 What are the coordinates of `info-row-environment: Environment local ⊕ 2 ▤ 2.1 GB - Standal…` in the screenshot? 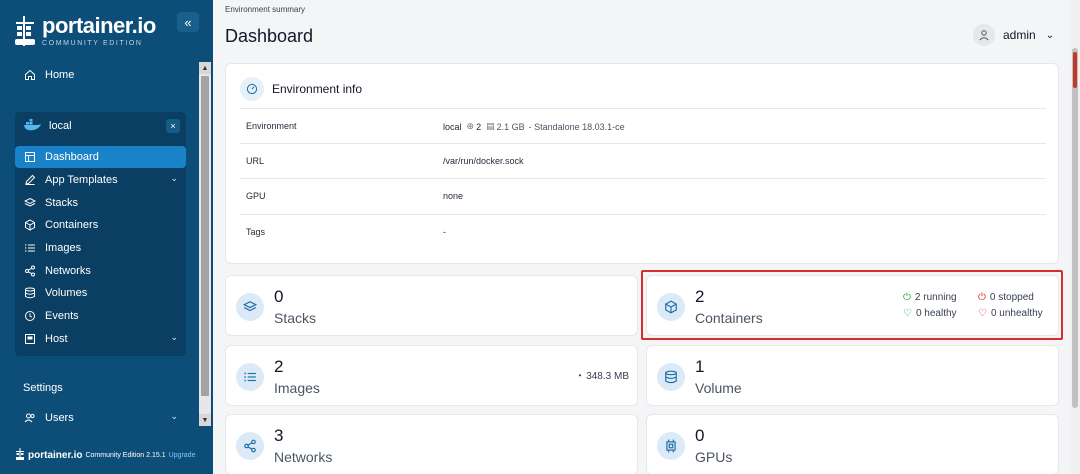 It's located at (643, 125).